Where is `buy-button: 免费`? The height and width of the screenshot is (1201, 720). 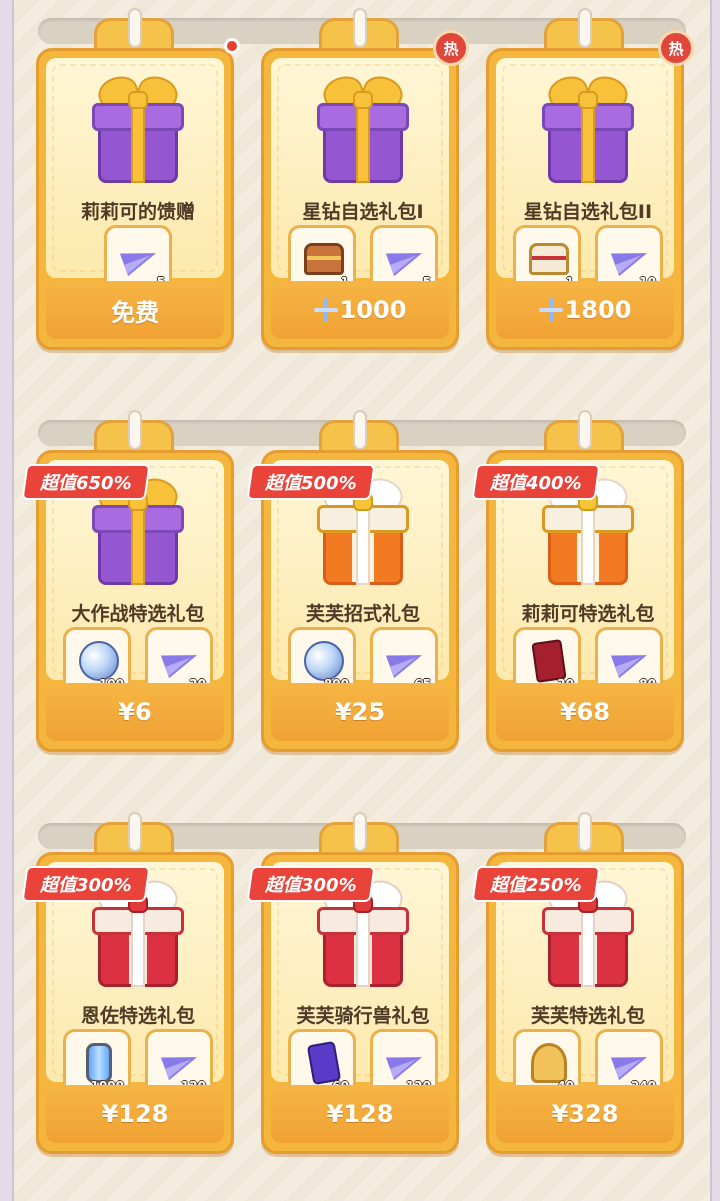 buy-button: 免费 is located at coordinates (135, 310).